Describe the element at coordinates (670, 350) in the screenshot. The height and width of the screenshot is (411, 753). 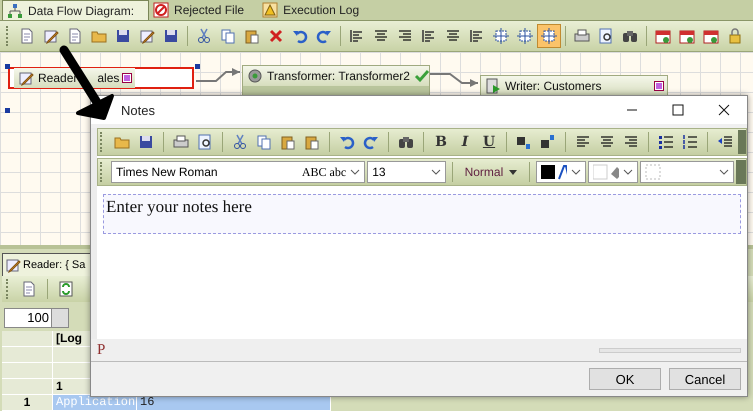
I see `scrollbar` at that location.